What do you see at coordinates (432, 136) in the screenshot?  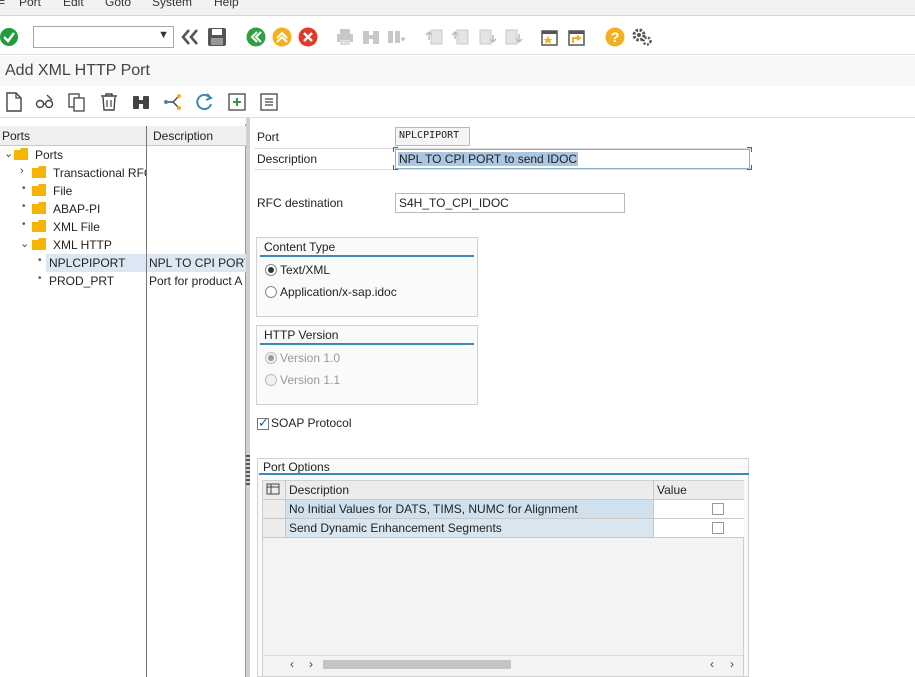 I see `port-field: NPLCPIPORT` at bounding box center [432, 136].